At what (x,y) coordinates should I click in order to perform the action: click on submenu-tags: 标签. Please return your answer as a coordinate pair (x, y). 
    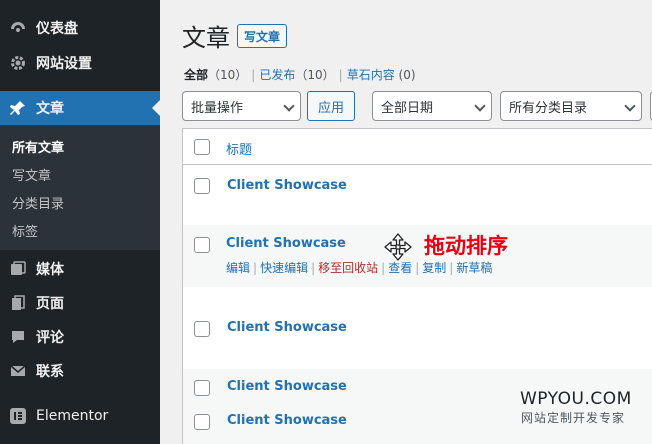
    Looking at the image, I should click on (25, 230).